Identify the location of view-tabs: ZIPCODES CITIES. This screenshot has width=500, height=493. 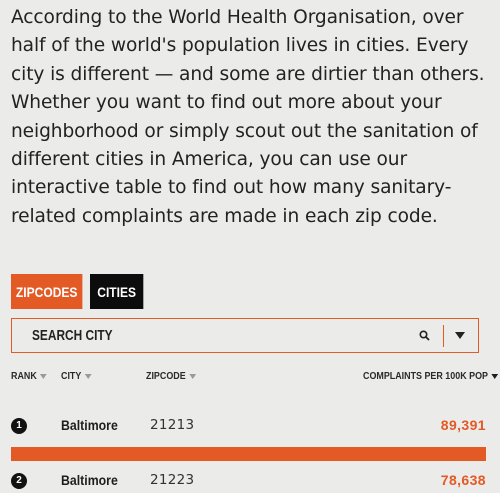
(81, 291).